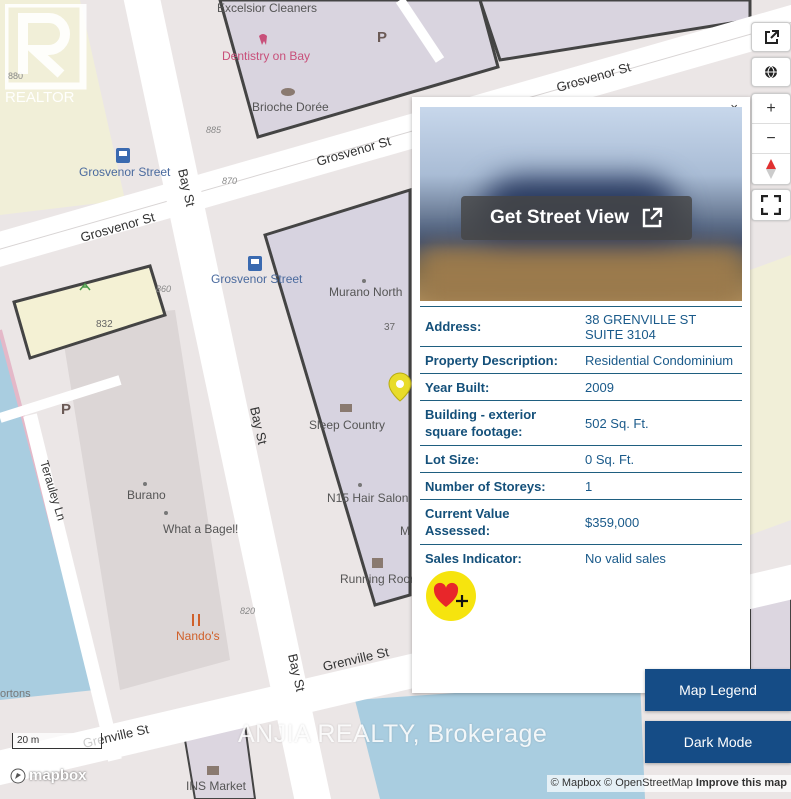  Describe the element at coordinates (229, 181) in the screenshot. I see `address-number: 870` at that location.